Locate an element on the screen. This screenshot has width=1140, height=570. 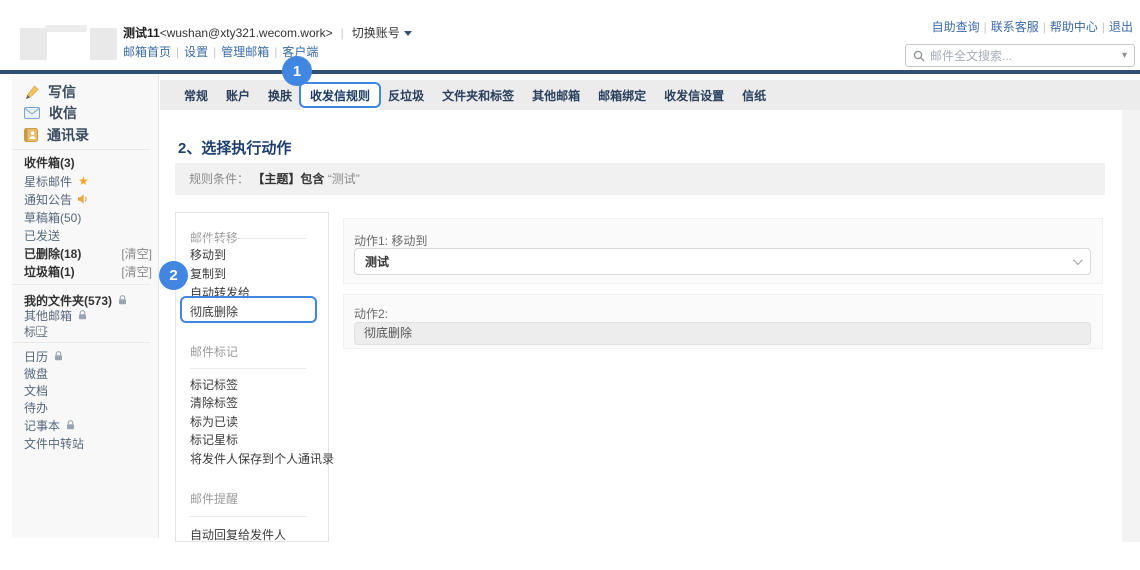
sidebar-item-file-transfer: 文件中转站 is located at coordinates (88, 443).